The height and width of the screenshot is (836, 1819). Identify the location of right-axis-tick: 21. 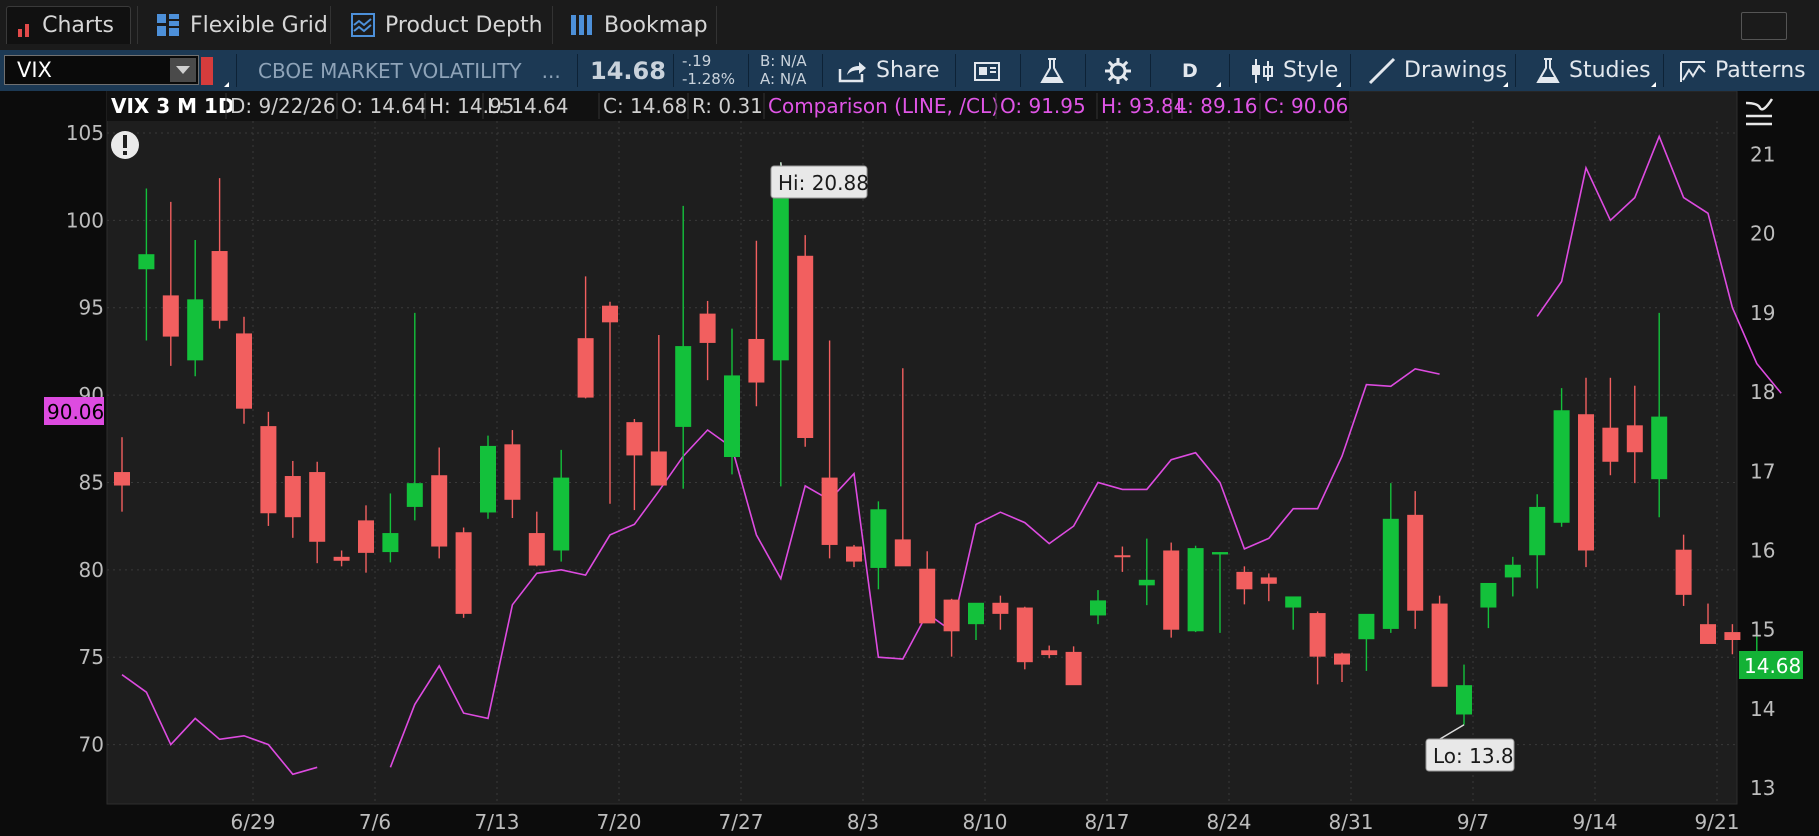
(1762, 154).